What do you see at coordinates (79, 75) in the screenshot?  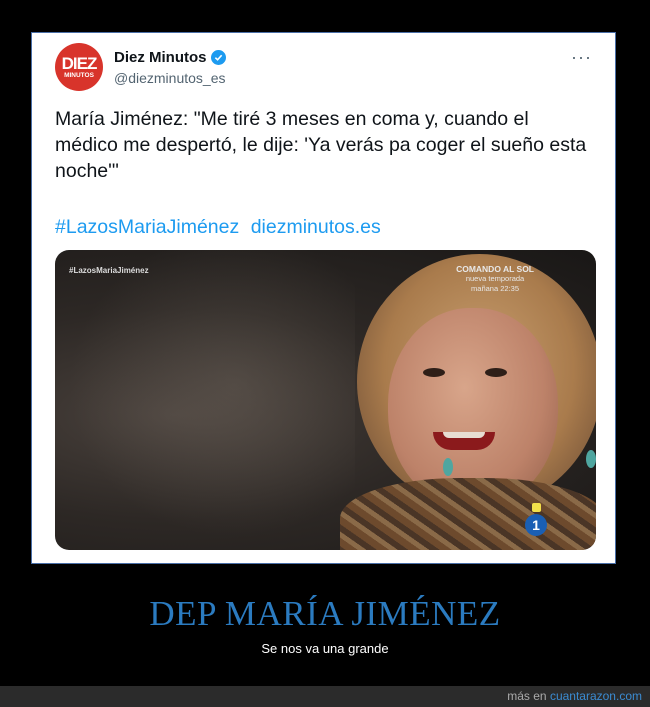 I see `avatar-logo-line2: MINUTOS` at bounding box center [79, 75].